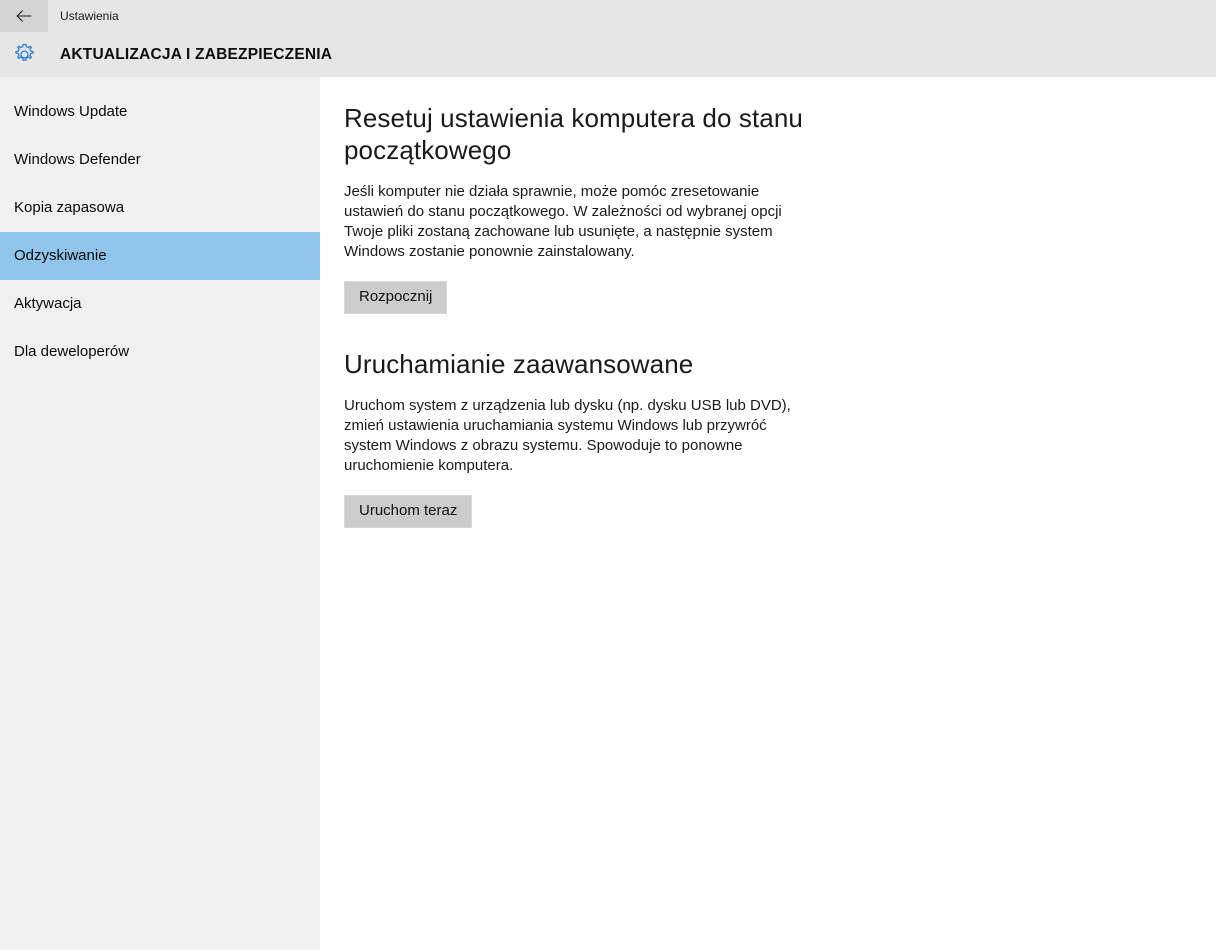 The width and height of the screenshot is (1216, 950). I want to click on section-reset-heading-line2: początkowego, so click(428, 150).